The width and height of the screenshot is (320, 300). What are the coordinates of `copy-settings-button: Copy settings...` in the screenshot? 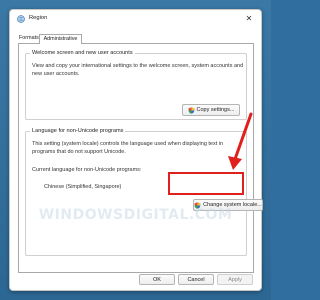 It's located at (211, 110).